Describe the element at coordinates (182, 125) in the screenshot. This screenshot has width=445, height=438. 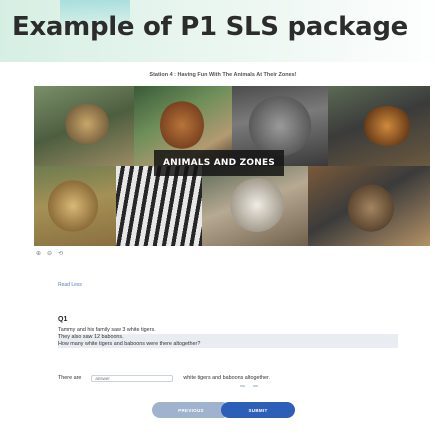
I see `orangutan-shape` at that location.